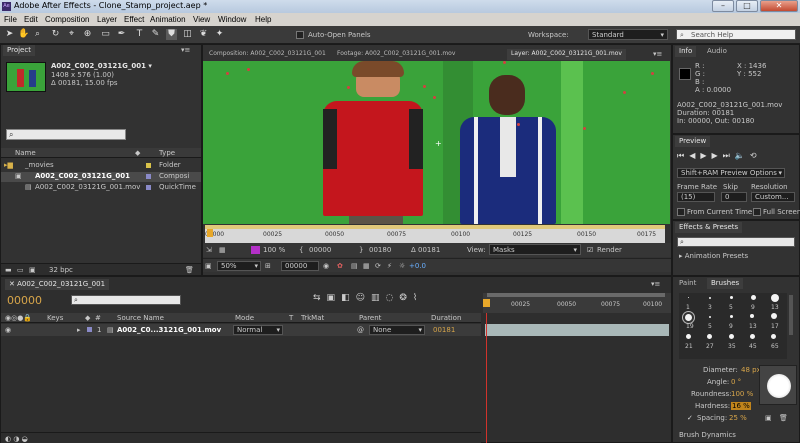  Describe the element at coordinates (255, 250) in the screenshot. I see `color-swatch` at that location.